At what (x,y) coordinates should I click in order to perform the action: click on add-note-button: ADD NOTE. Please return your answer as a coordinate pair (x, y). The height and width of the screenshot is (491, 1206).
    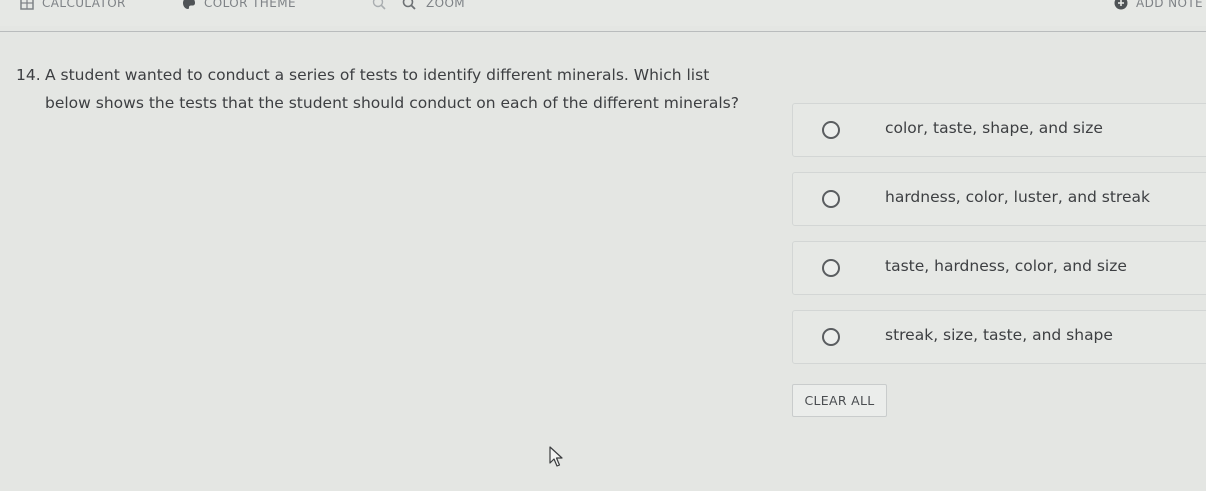
    Looking at the image, I should click on (1158, 5).